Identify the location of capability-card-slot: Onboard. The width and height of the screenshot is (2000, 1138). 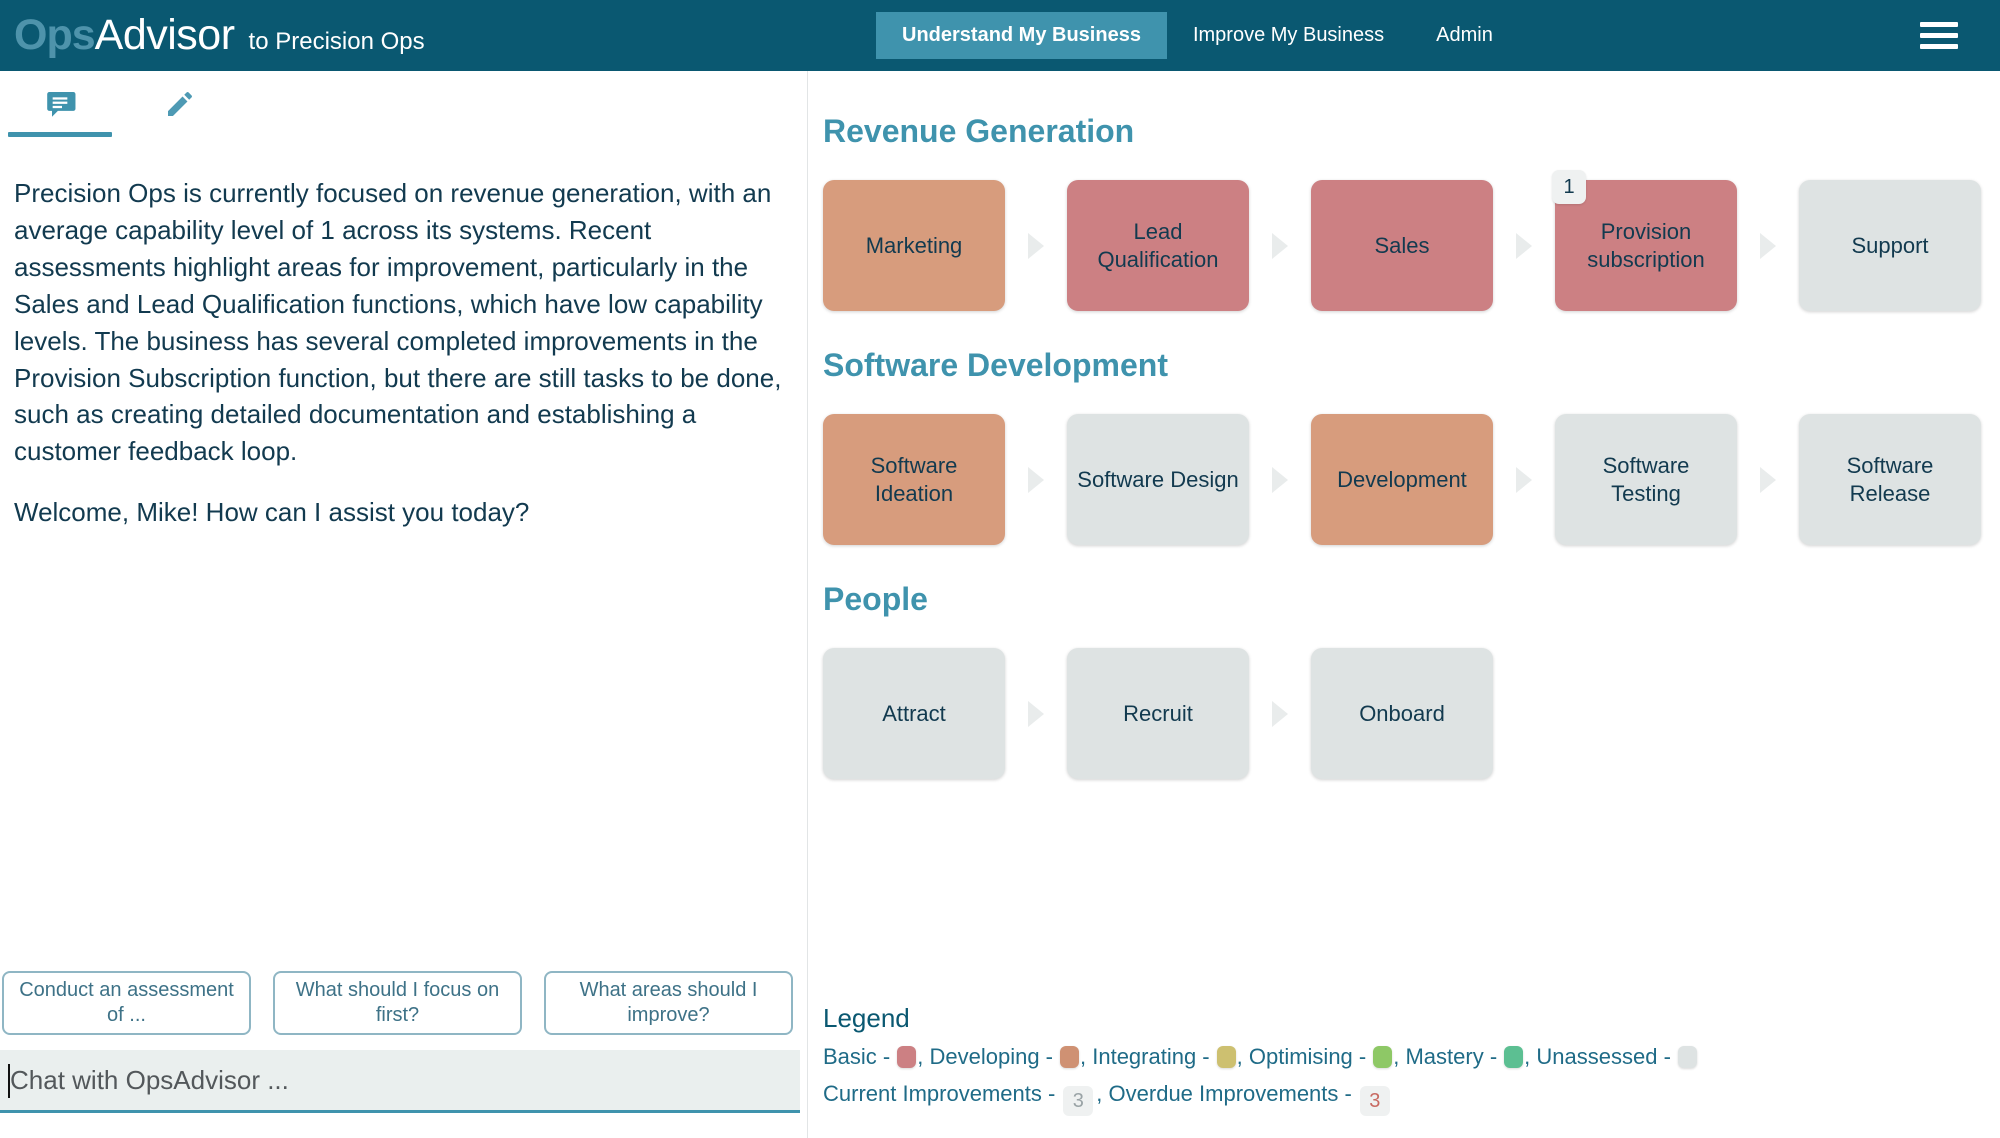
(1402, 713).